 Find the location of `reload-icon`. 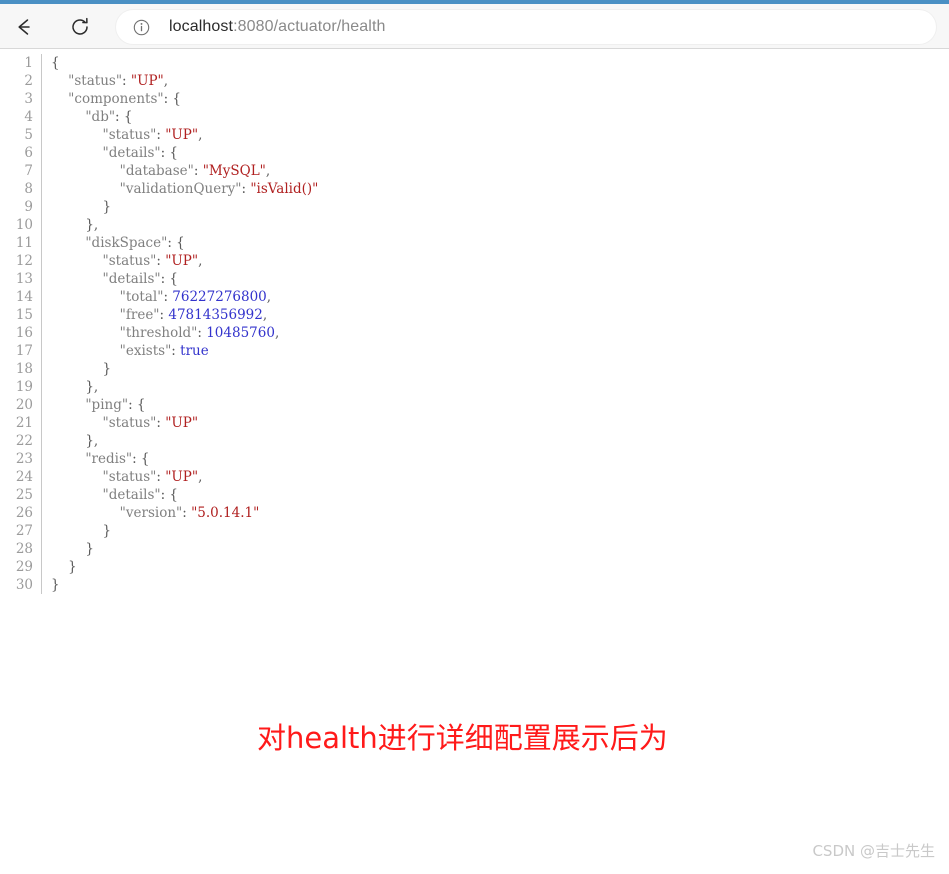

reload-icon is located at coordinates (80, 26).